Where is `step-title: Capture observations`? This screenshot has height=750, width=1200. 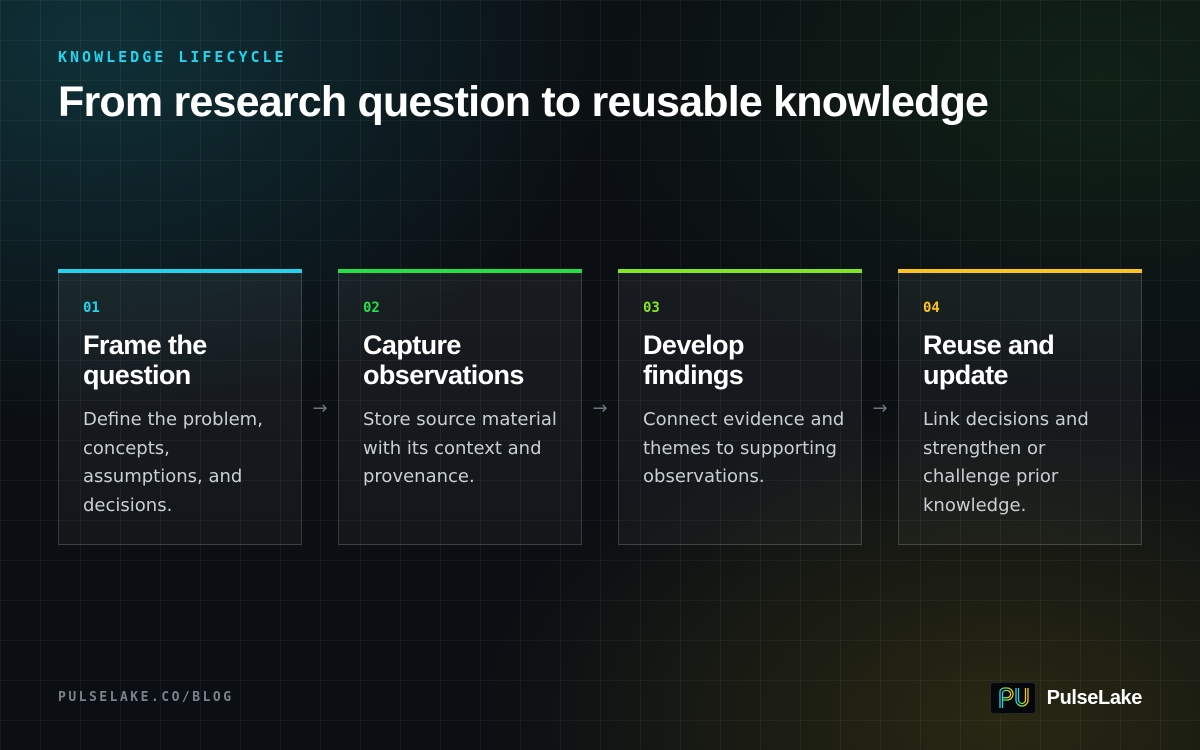 step-title: Capture observations is located at coordinates (443, 360).